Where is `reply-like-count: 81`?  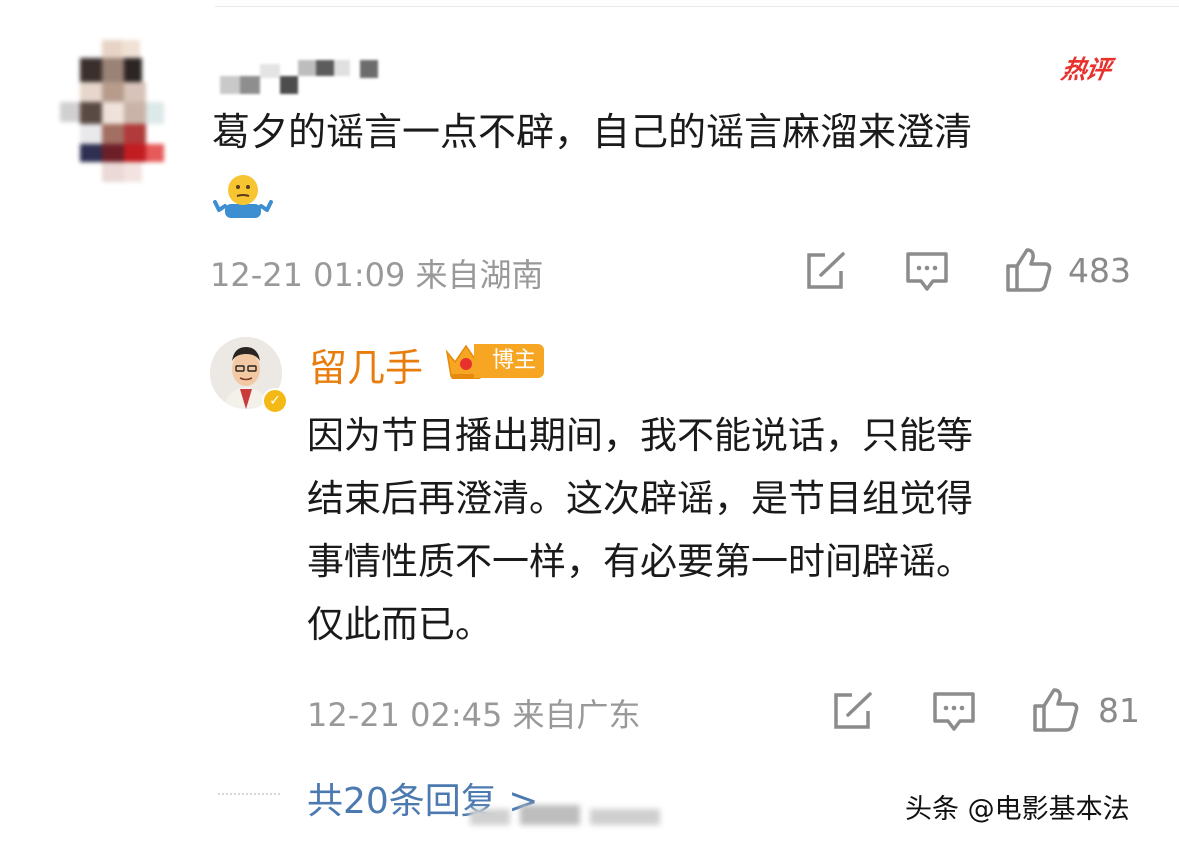 reply-like-count: 81 is located at coordinates (1119, 710).